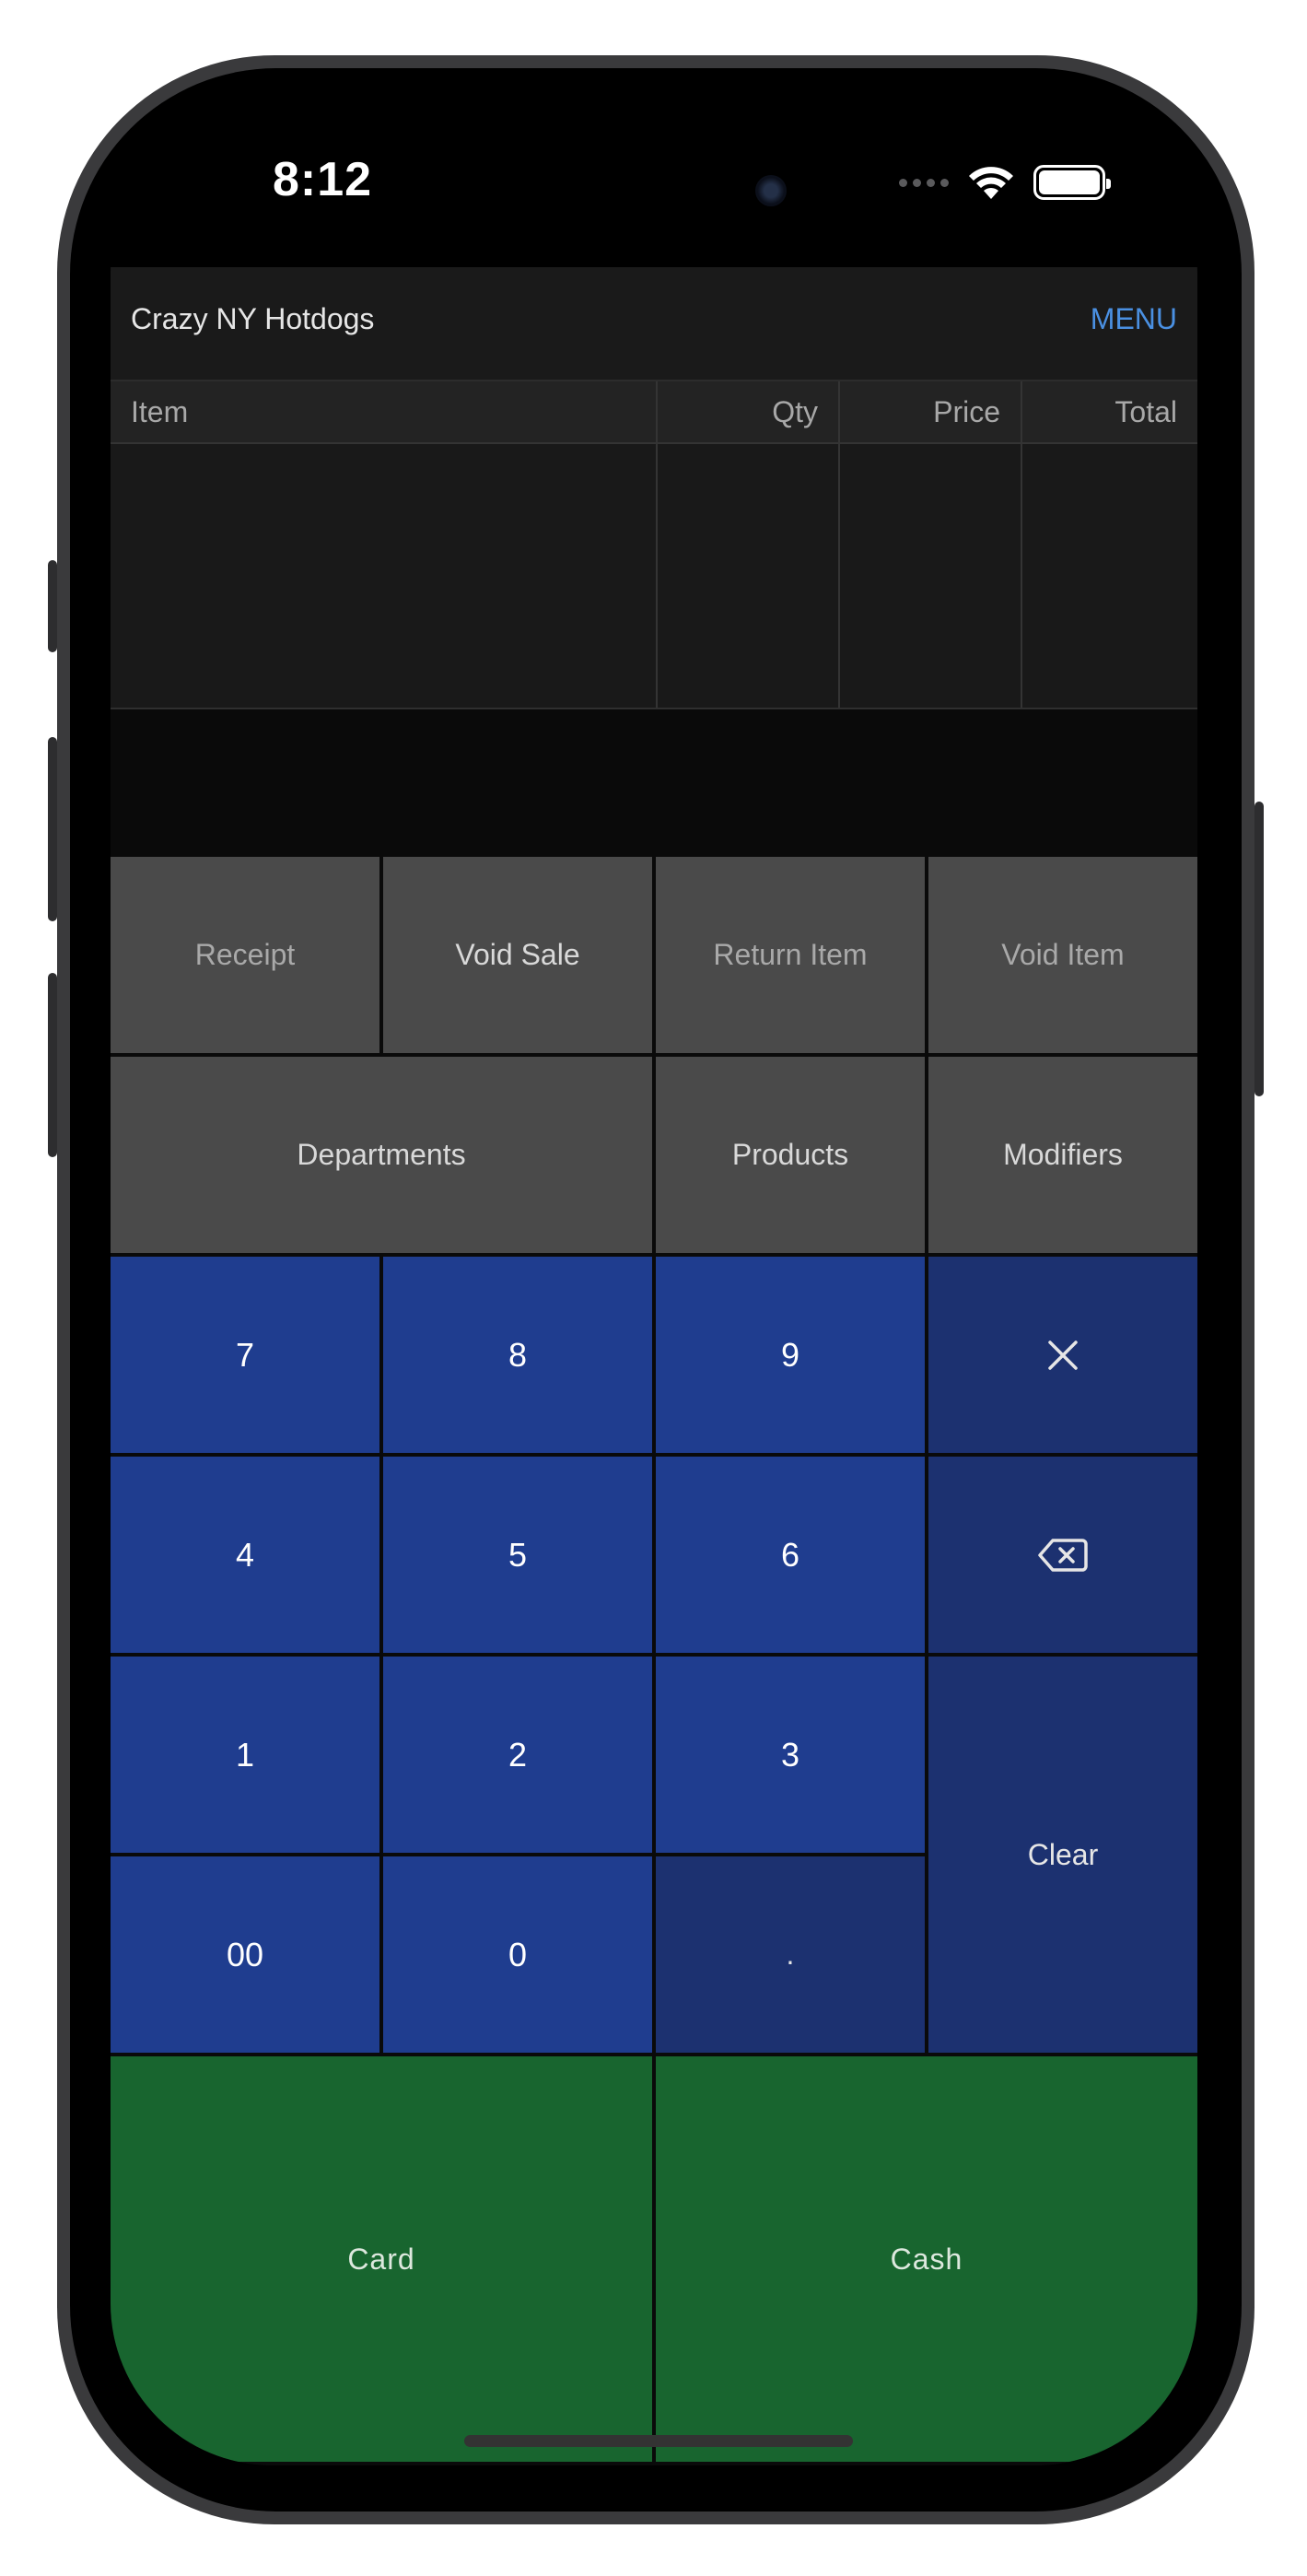 Image resolution: width=1307 pixels, height=2576 pixels. Describe the element at coordinates (1063, 1155) in the screenshot. I see `modifiers-button: Modifiers` at that location.